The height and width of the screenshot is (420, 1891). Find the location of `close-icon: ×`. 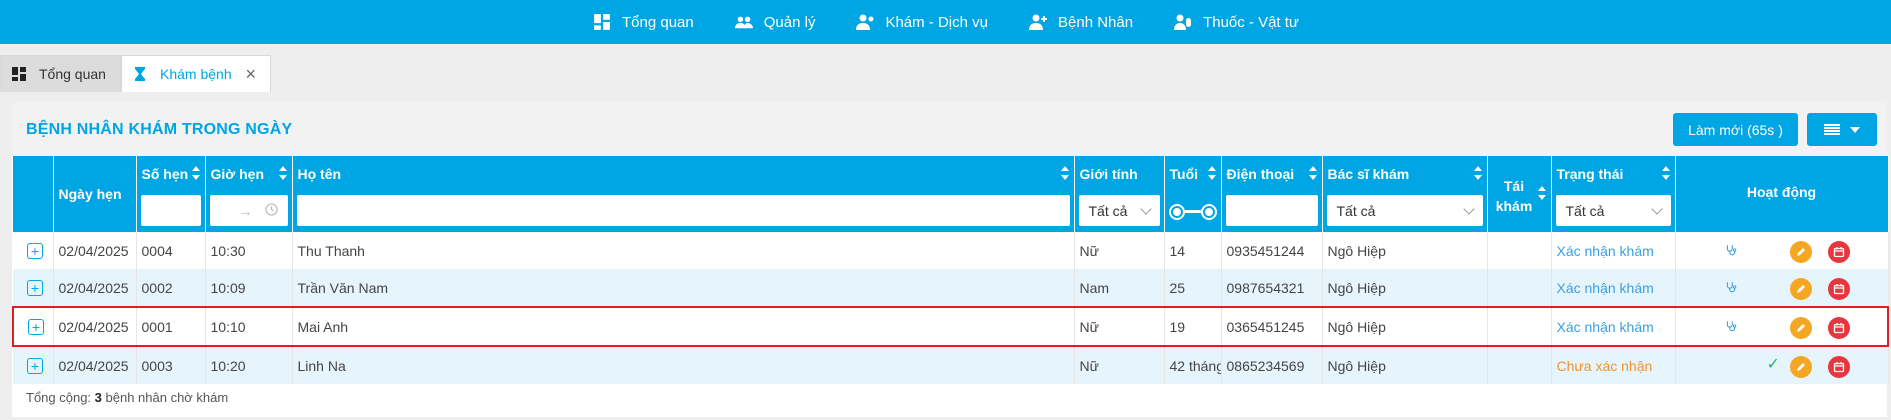

close-icon: × is located at coordinates (250, 74).